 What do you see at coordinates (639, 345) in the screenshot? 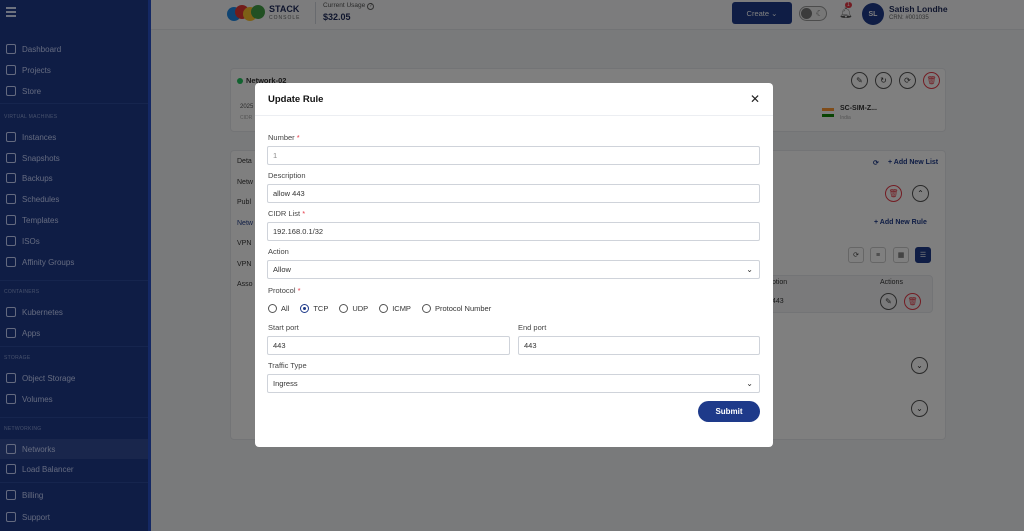
I see `end-port-input: 443` at bounding box center [639, 345].